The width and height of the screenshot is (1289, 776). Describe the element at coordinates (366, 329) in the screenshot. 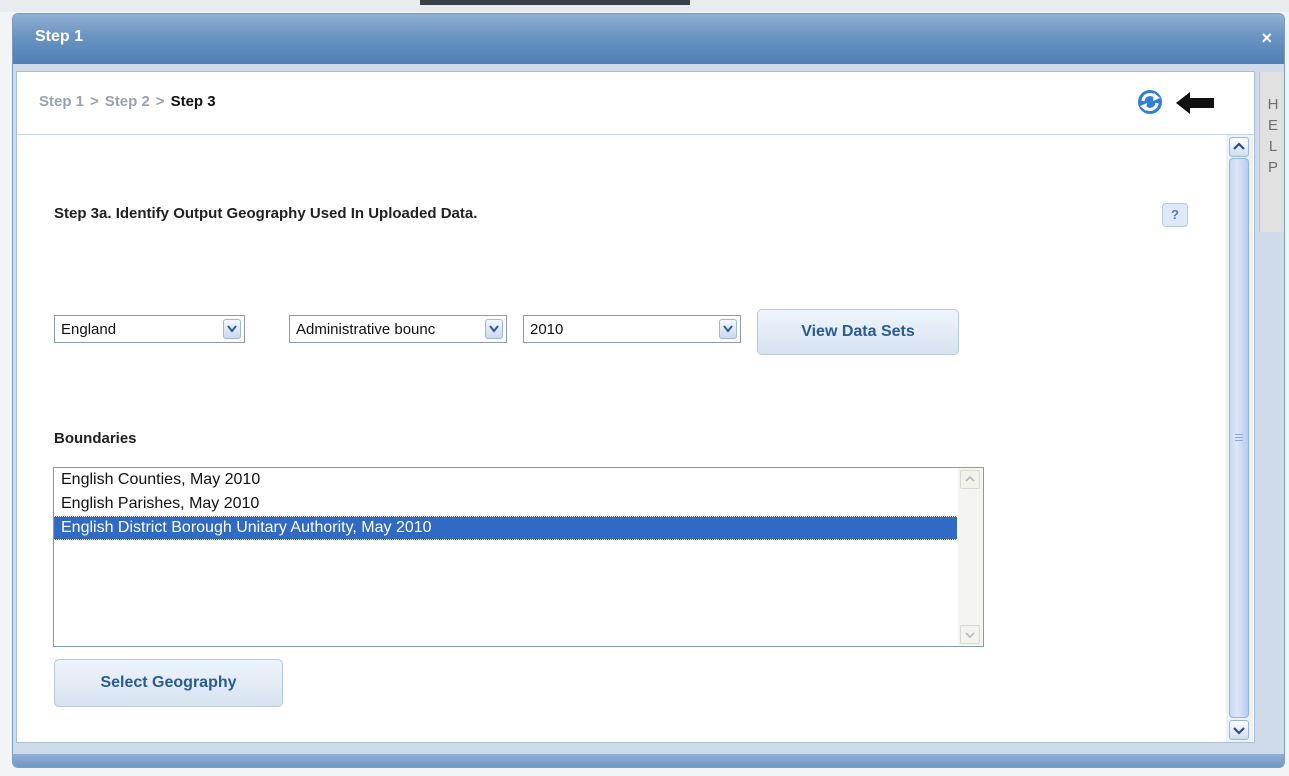

I see `boundary-type-select-value: Administrative bounc` at that location.